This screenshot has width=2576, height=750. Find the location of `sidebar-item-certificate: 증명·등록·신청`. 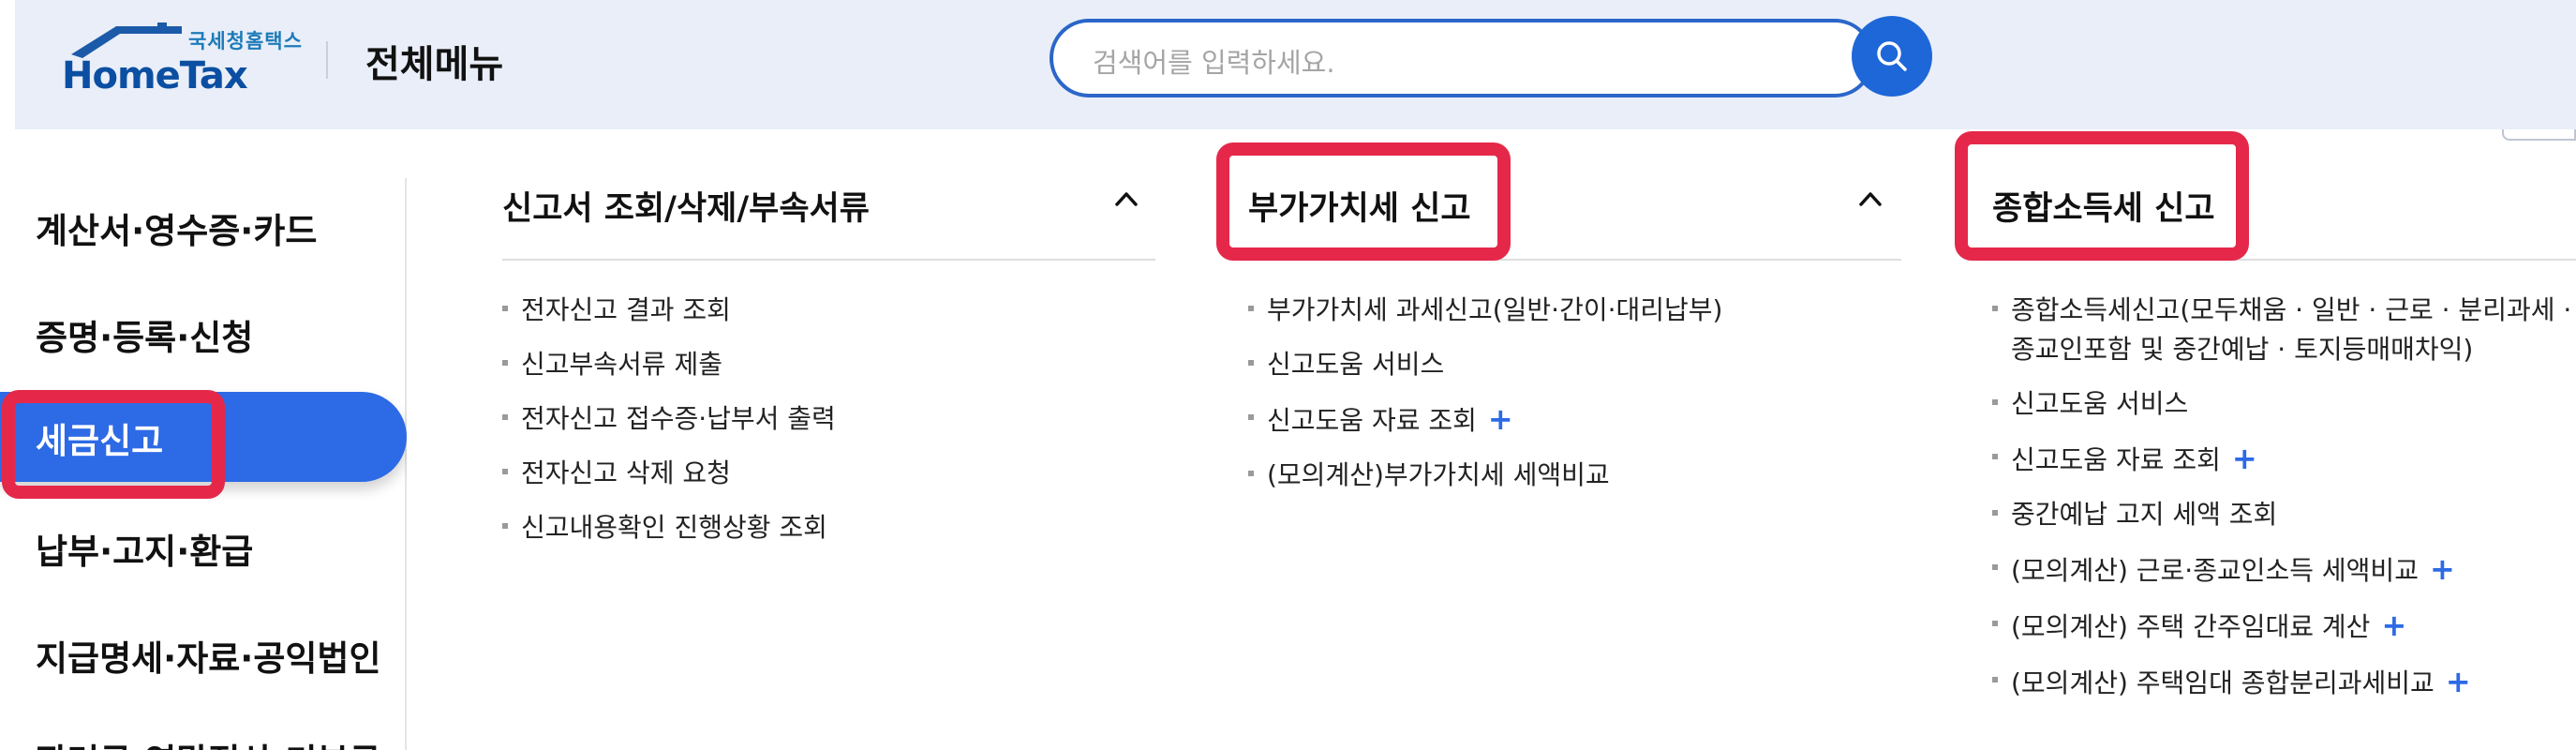

sidebar-item-certificate: 증명·등록·신청 is located at coordinates (144, 334).